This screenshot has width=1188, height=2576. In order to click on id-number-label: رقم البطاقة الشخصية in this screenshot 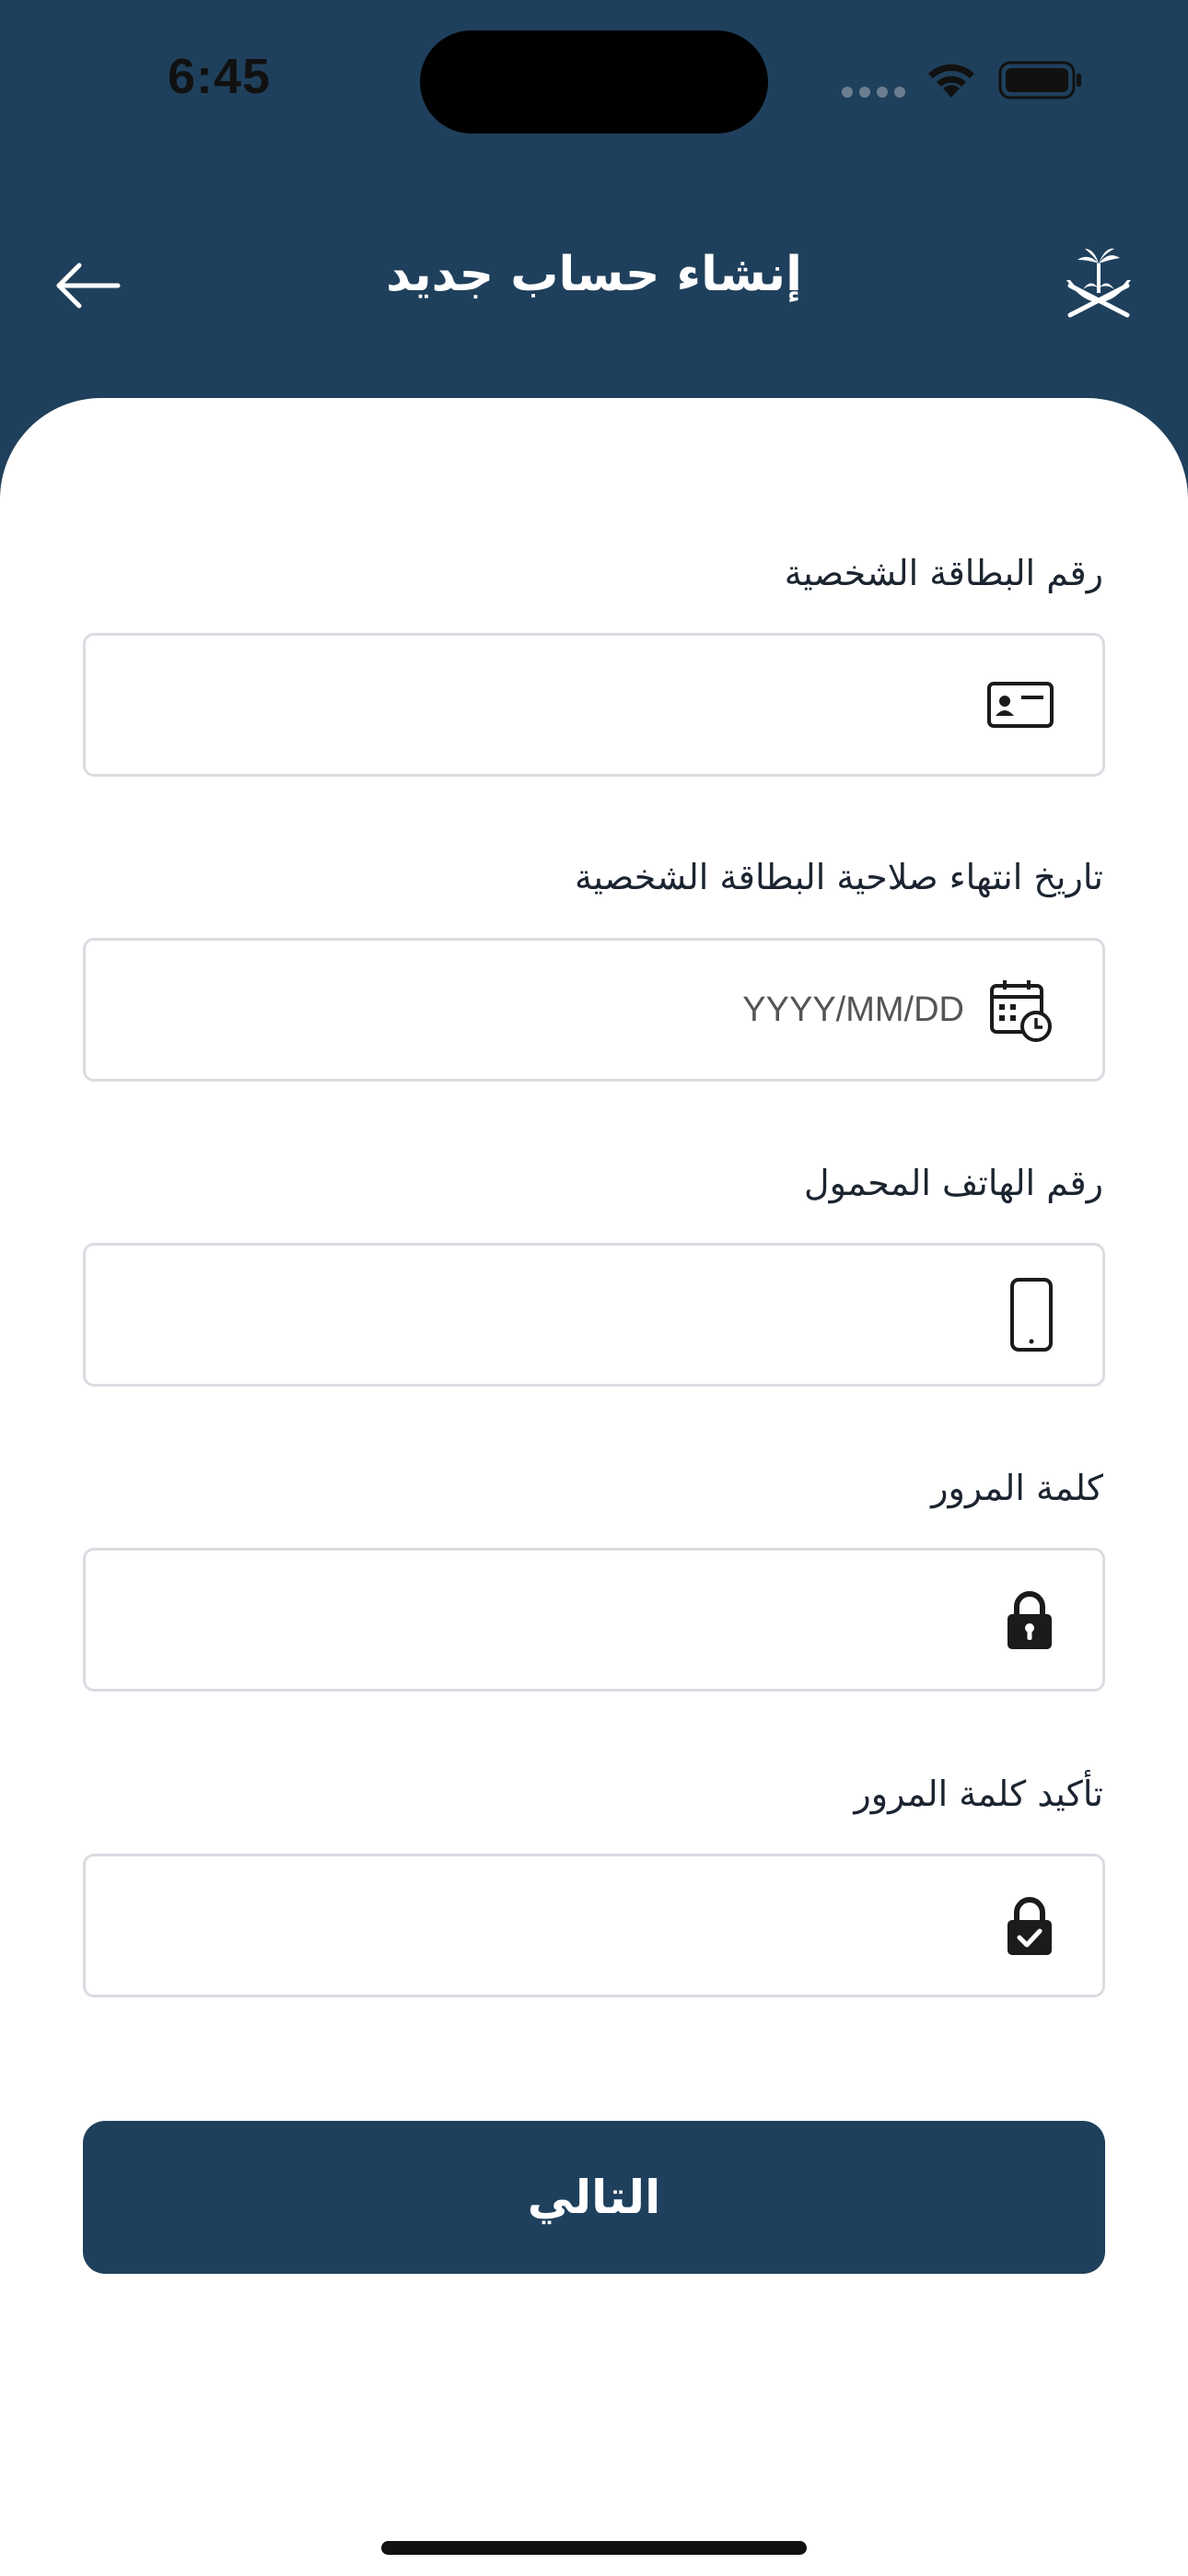, I will do `click(943, 573)`.